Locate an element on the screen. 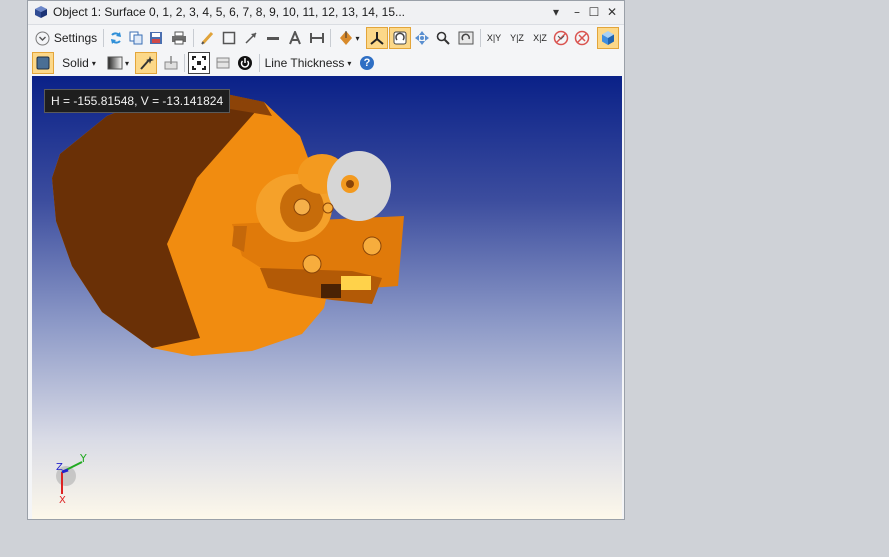 This screenshot has height=557, width=889. refresh-icon is located at coordinates (116, 38).